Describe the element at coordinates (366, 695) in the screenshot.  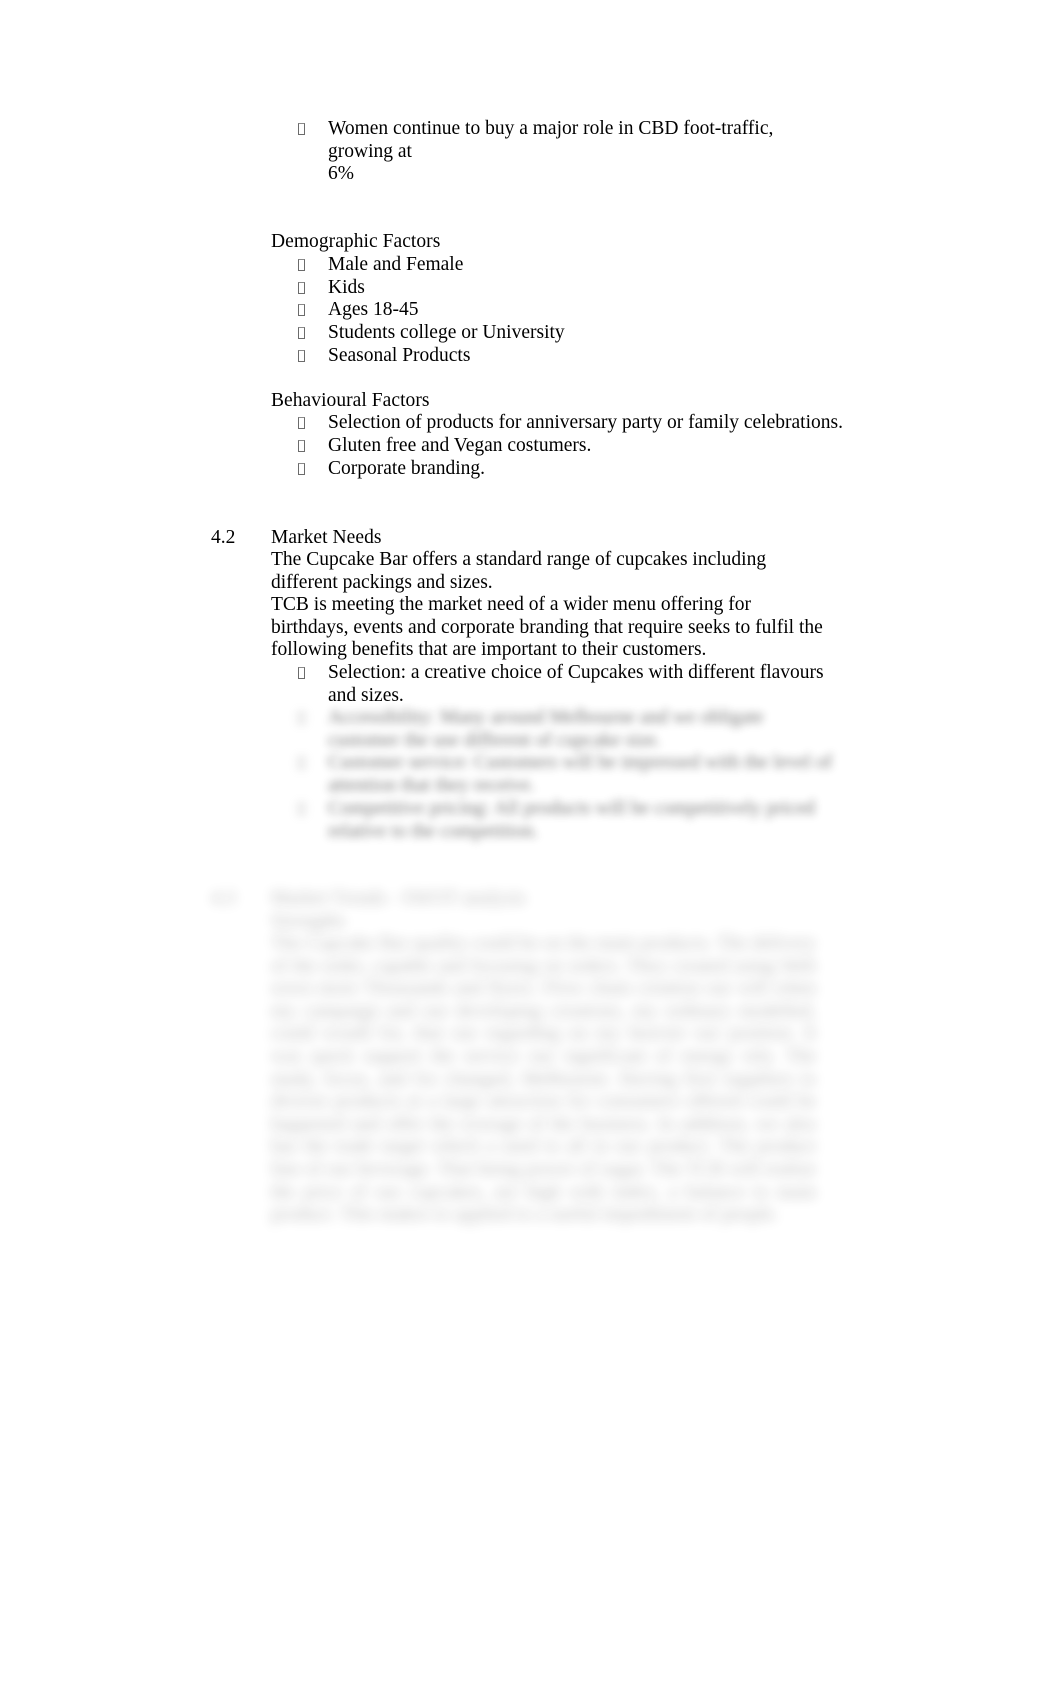
I see `list-item-line: and sizes.` at that location.